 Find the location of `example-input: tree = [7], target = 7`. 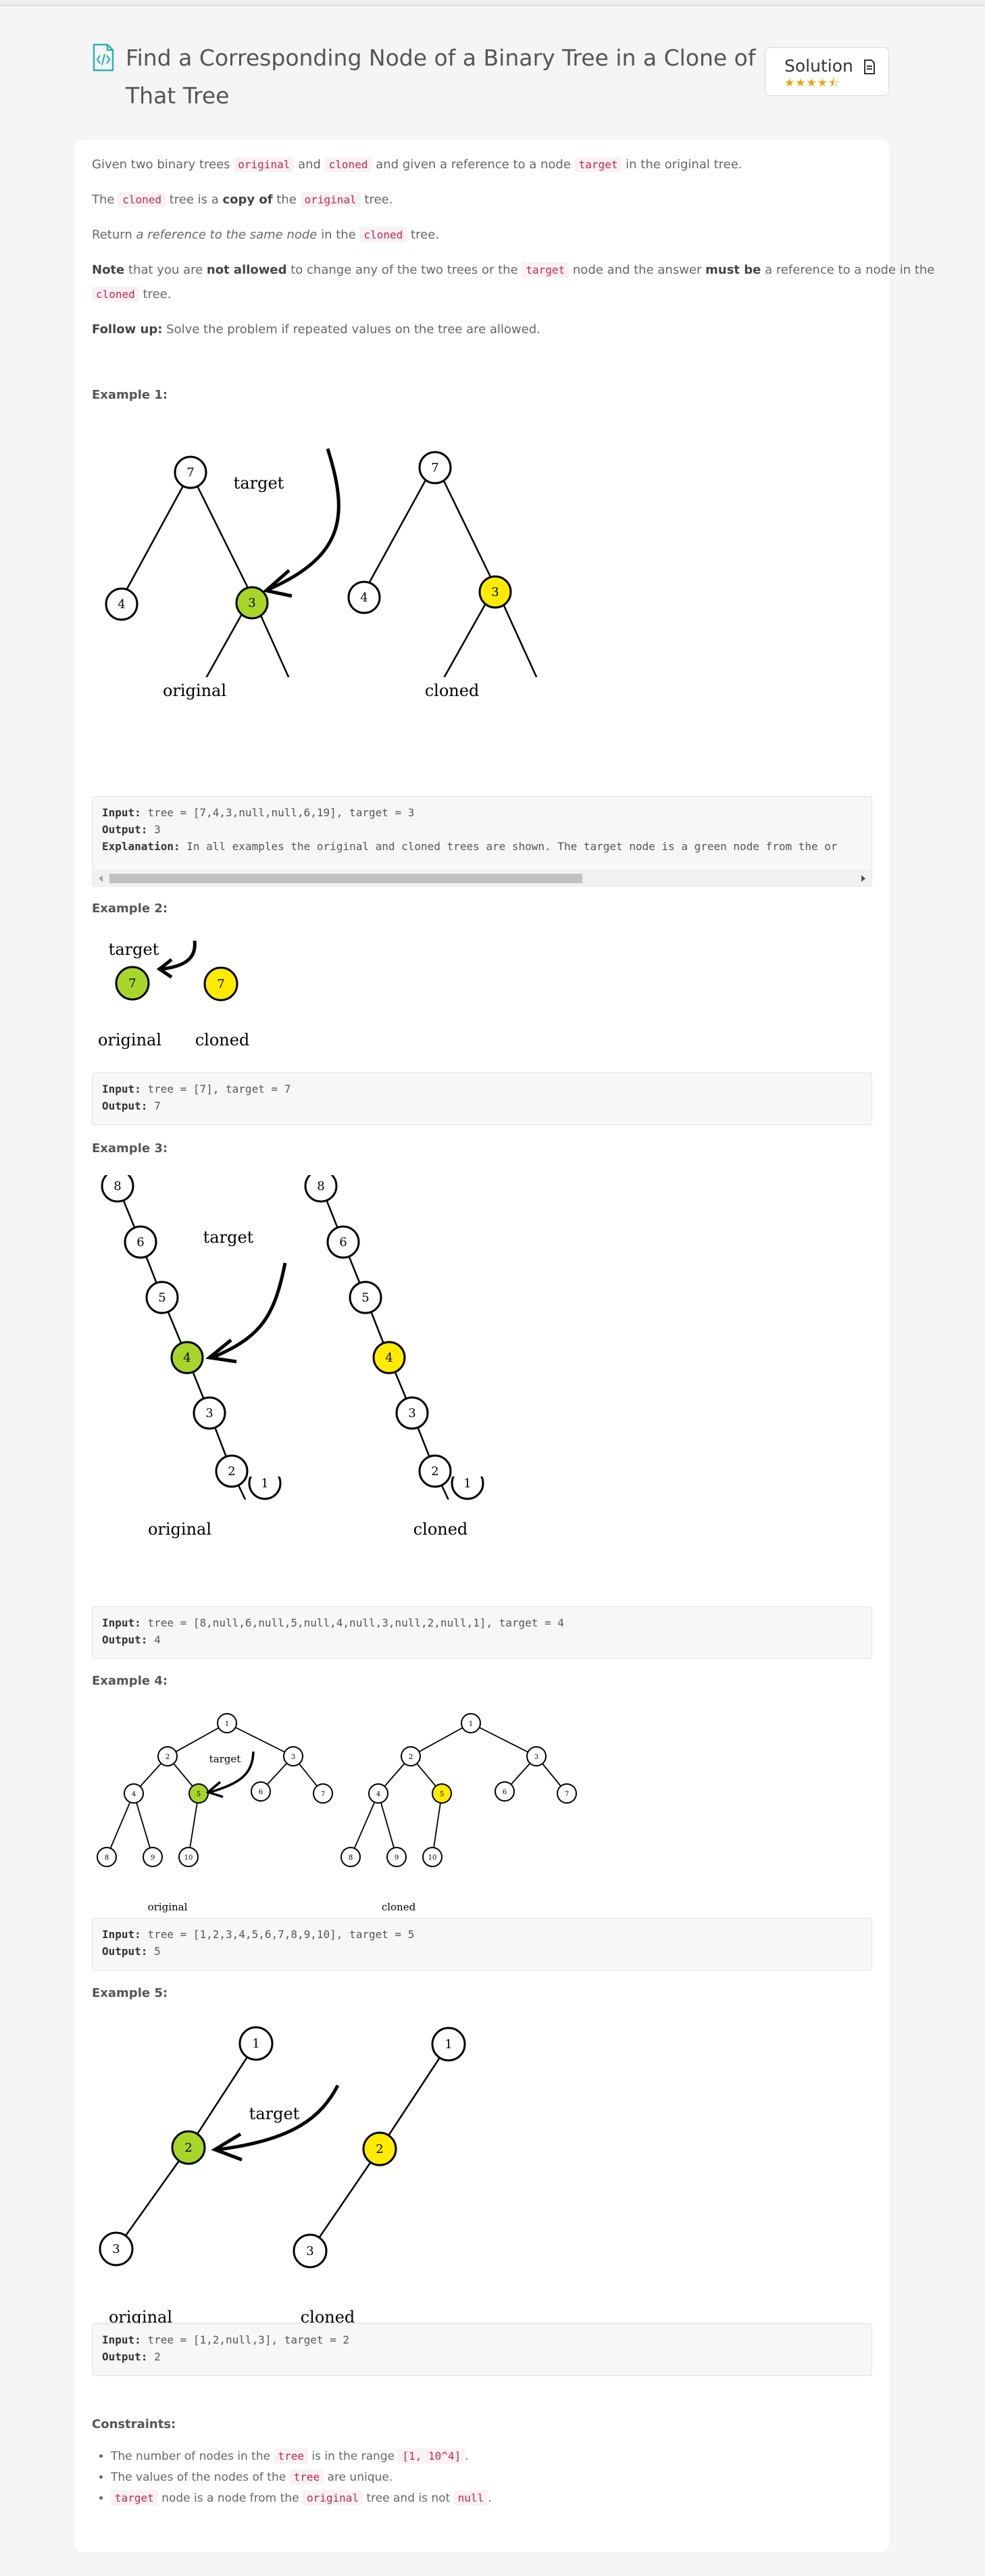

example-input: tree = [7], target = 7 is located at coordinates (219, 1089).